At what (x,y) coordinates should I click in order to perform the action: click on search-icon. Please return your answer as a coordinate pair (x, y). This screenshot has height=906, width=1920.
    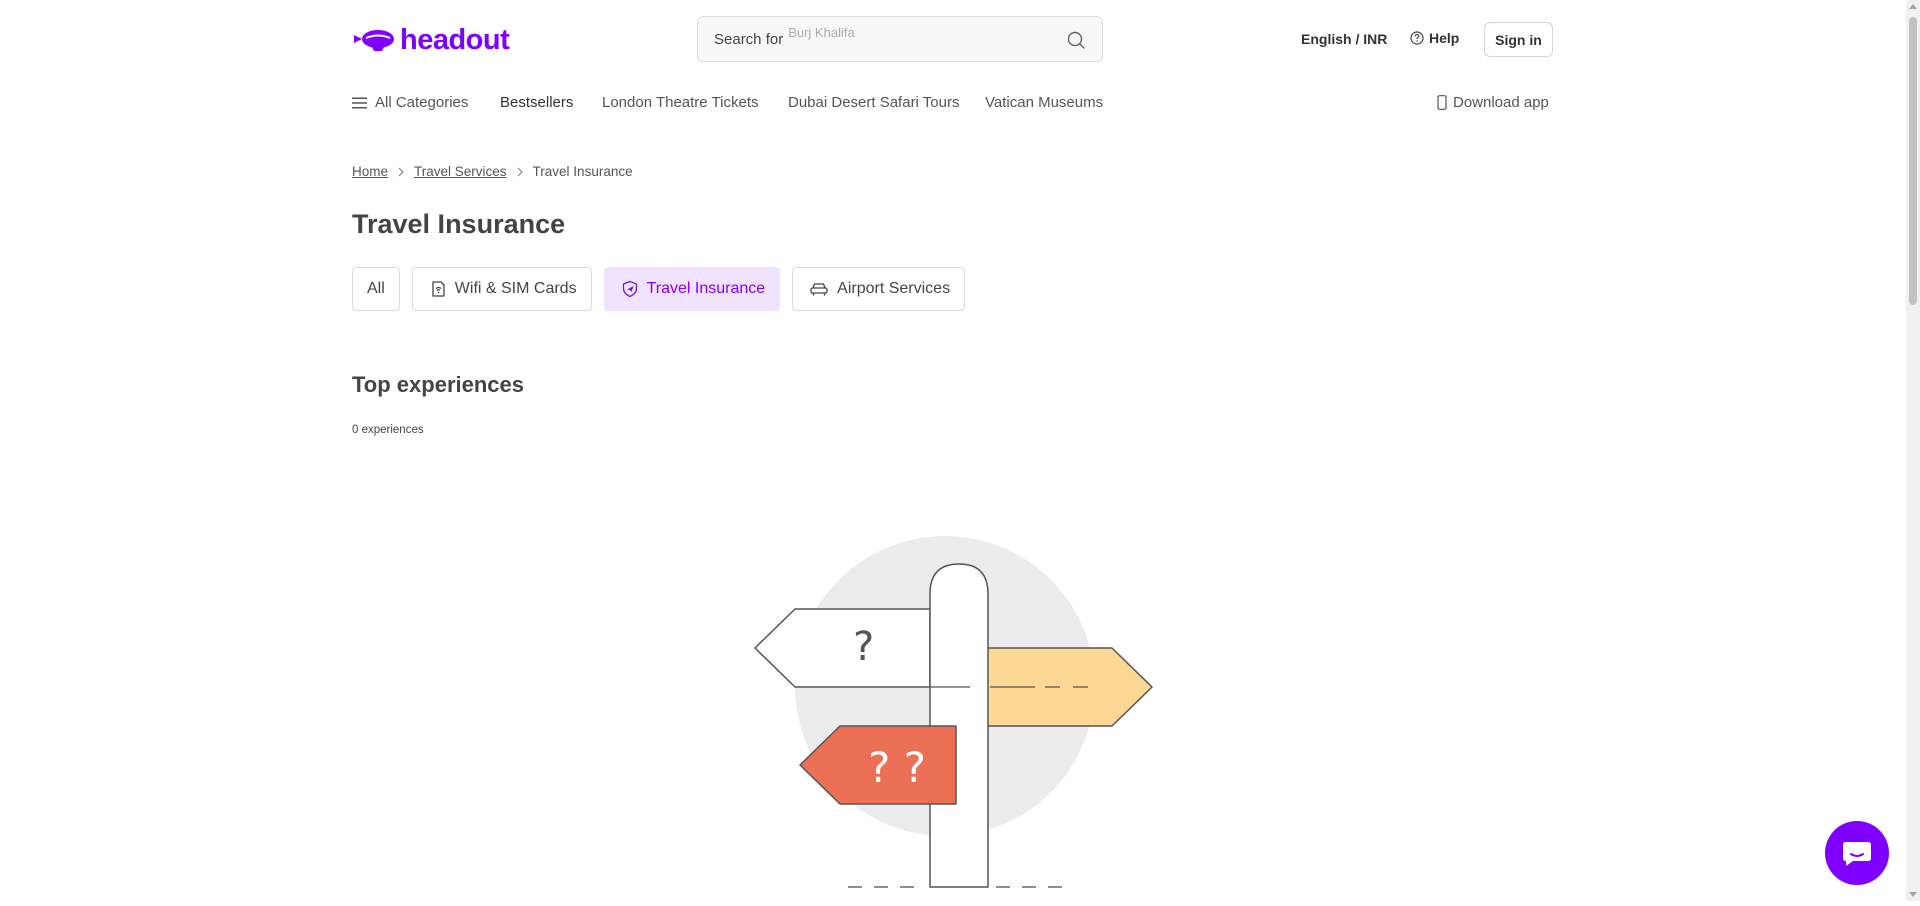
    Looking at the image, I should click on (1076, 40).